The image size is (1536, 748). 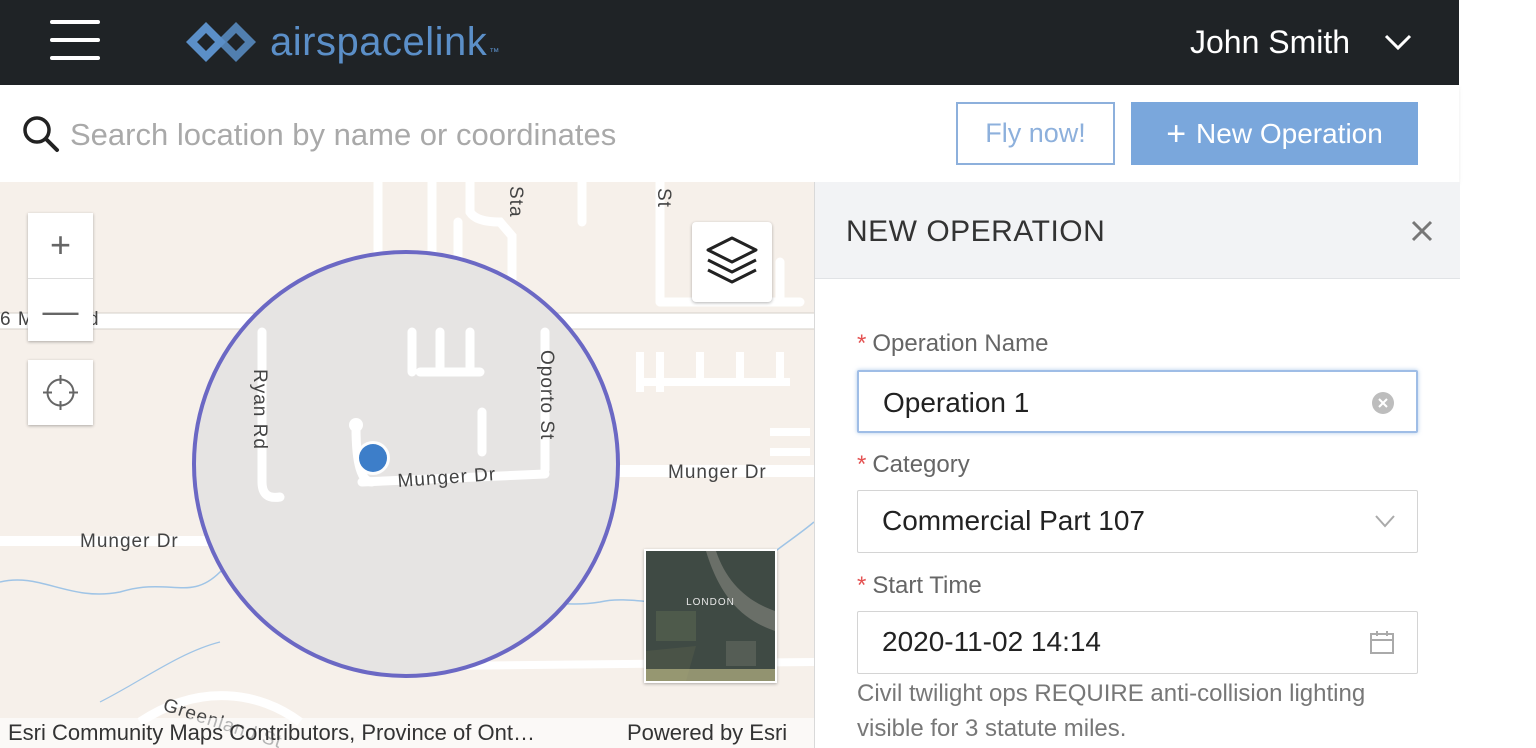 What do you see at coordinates (75, 40) in the screenshot?
I see `menu-icon` at bounding box center [75, 40].